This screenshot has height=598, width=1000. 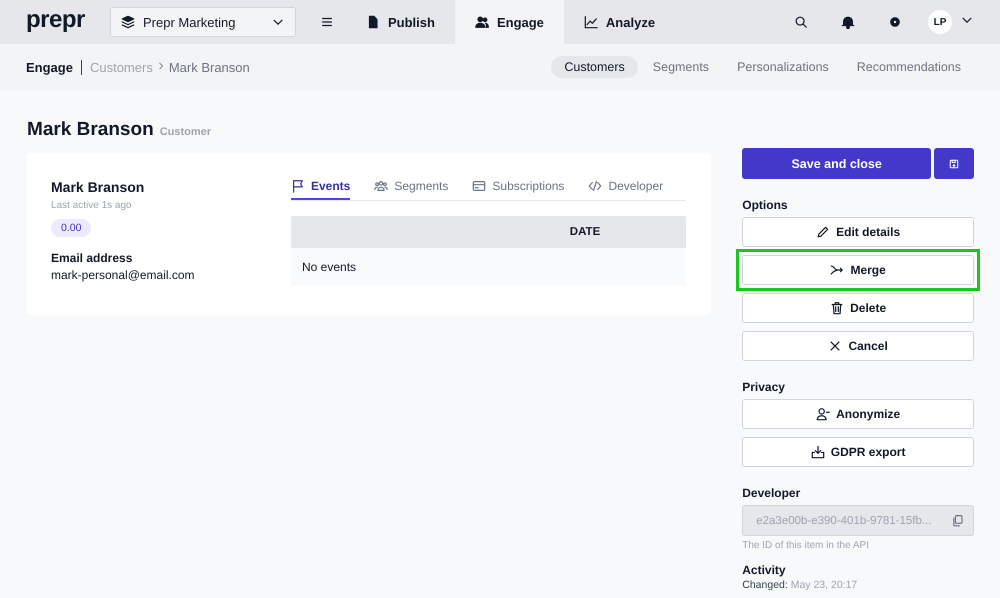 I want to click on nav-tab: Publish, so click(x=400, y=22).